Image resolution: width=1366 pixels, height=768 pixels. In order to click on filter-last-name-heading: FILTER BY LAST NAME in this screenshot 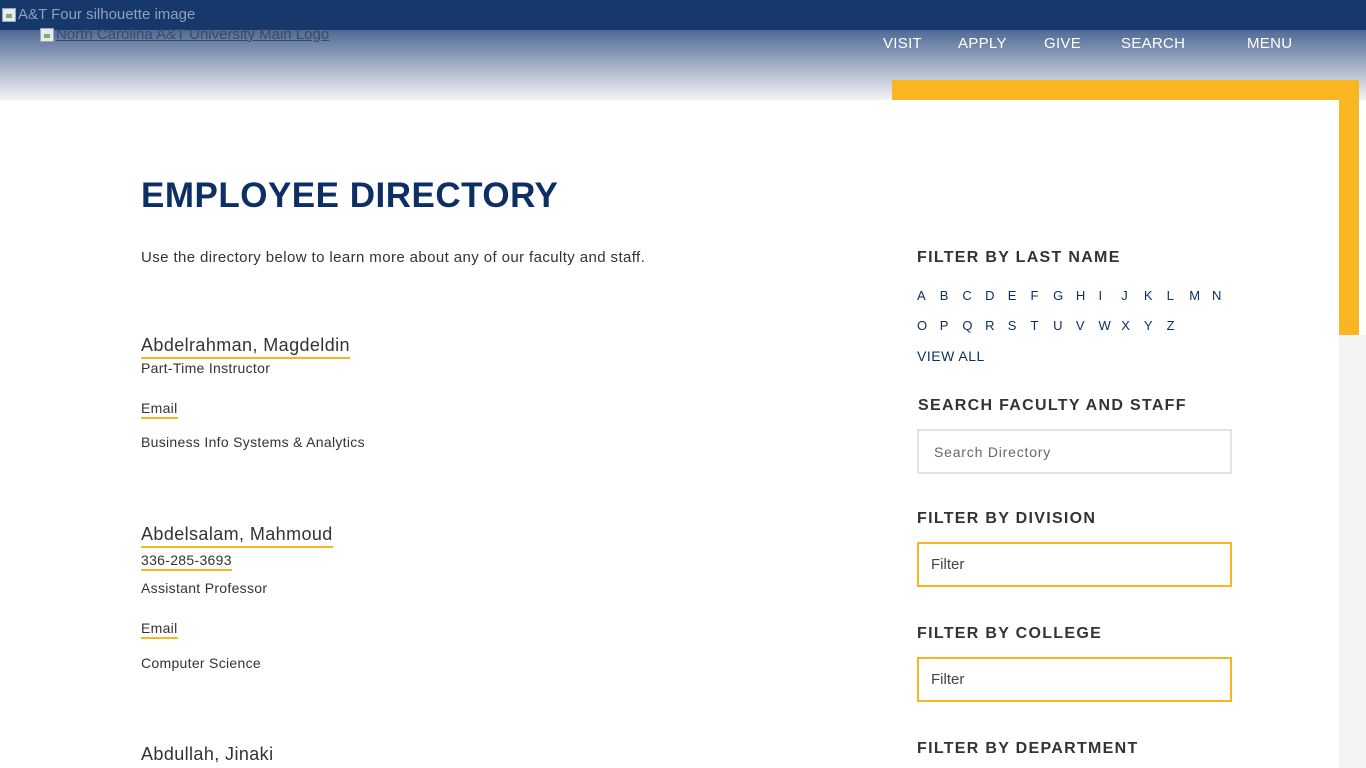, I will do `click(1019, 257)`.